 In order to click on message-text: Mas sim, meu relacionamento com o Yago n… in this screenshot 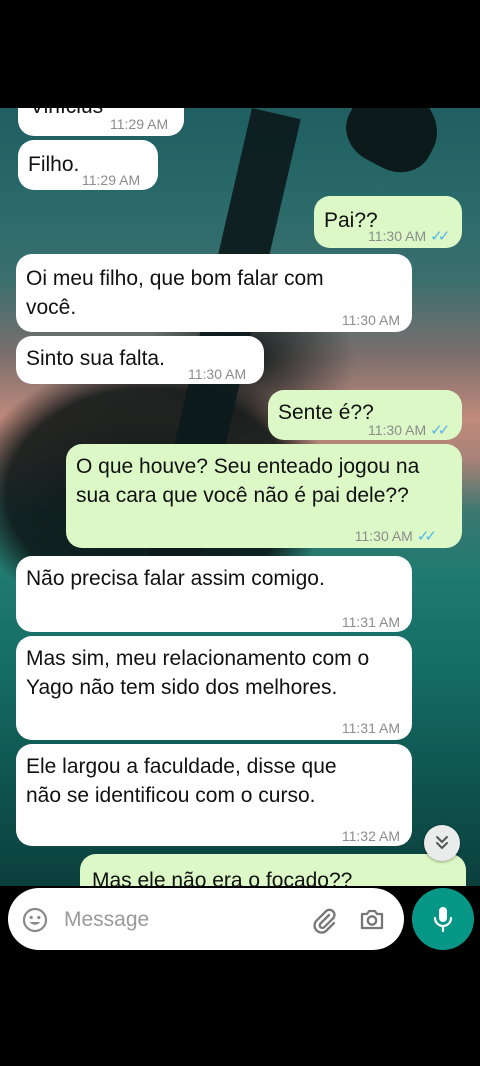, I will do `click(198, 673)`.